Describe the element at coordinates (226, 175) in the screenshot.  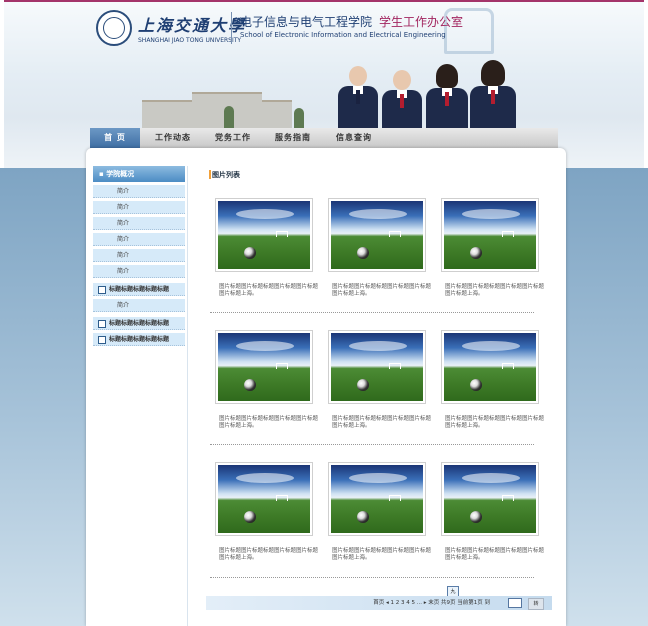
I see `page-title: 图片列表` at that location.